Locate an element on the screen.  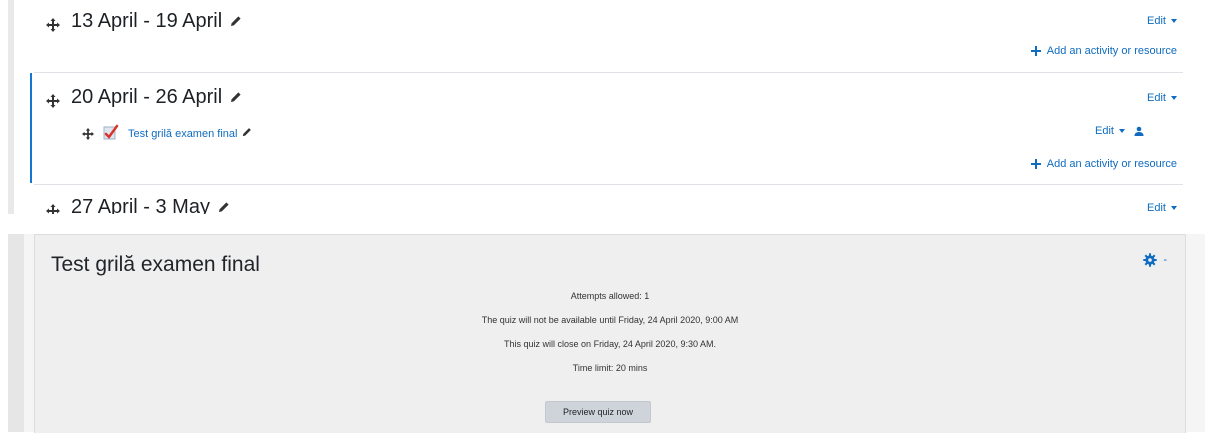
section-title: 20 April - 26 April is located at coordinates (146, 97).